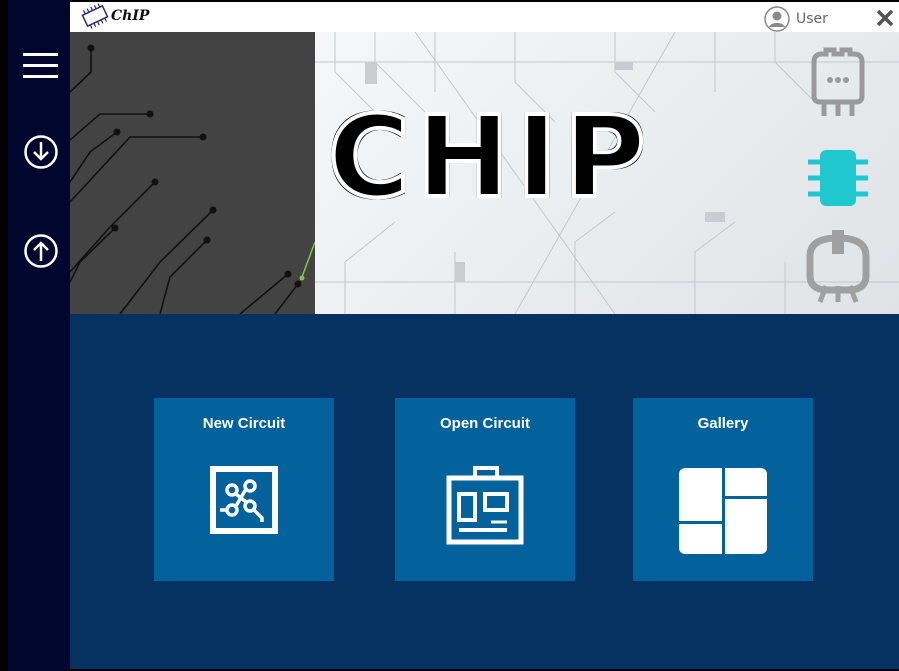 This screenshot has height=671, width=899. I want to click on chip-active-button, so click(838, 178).